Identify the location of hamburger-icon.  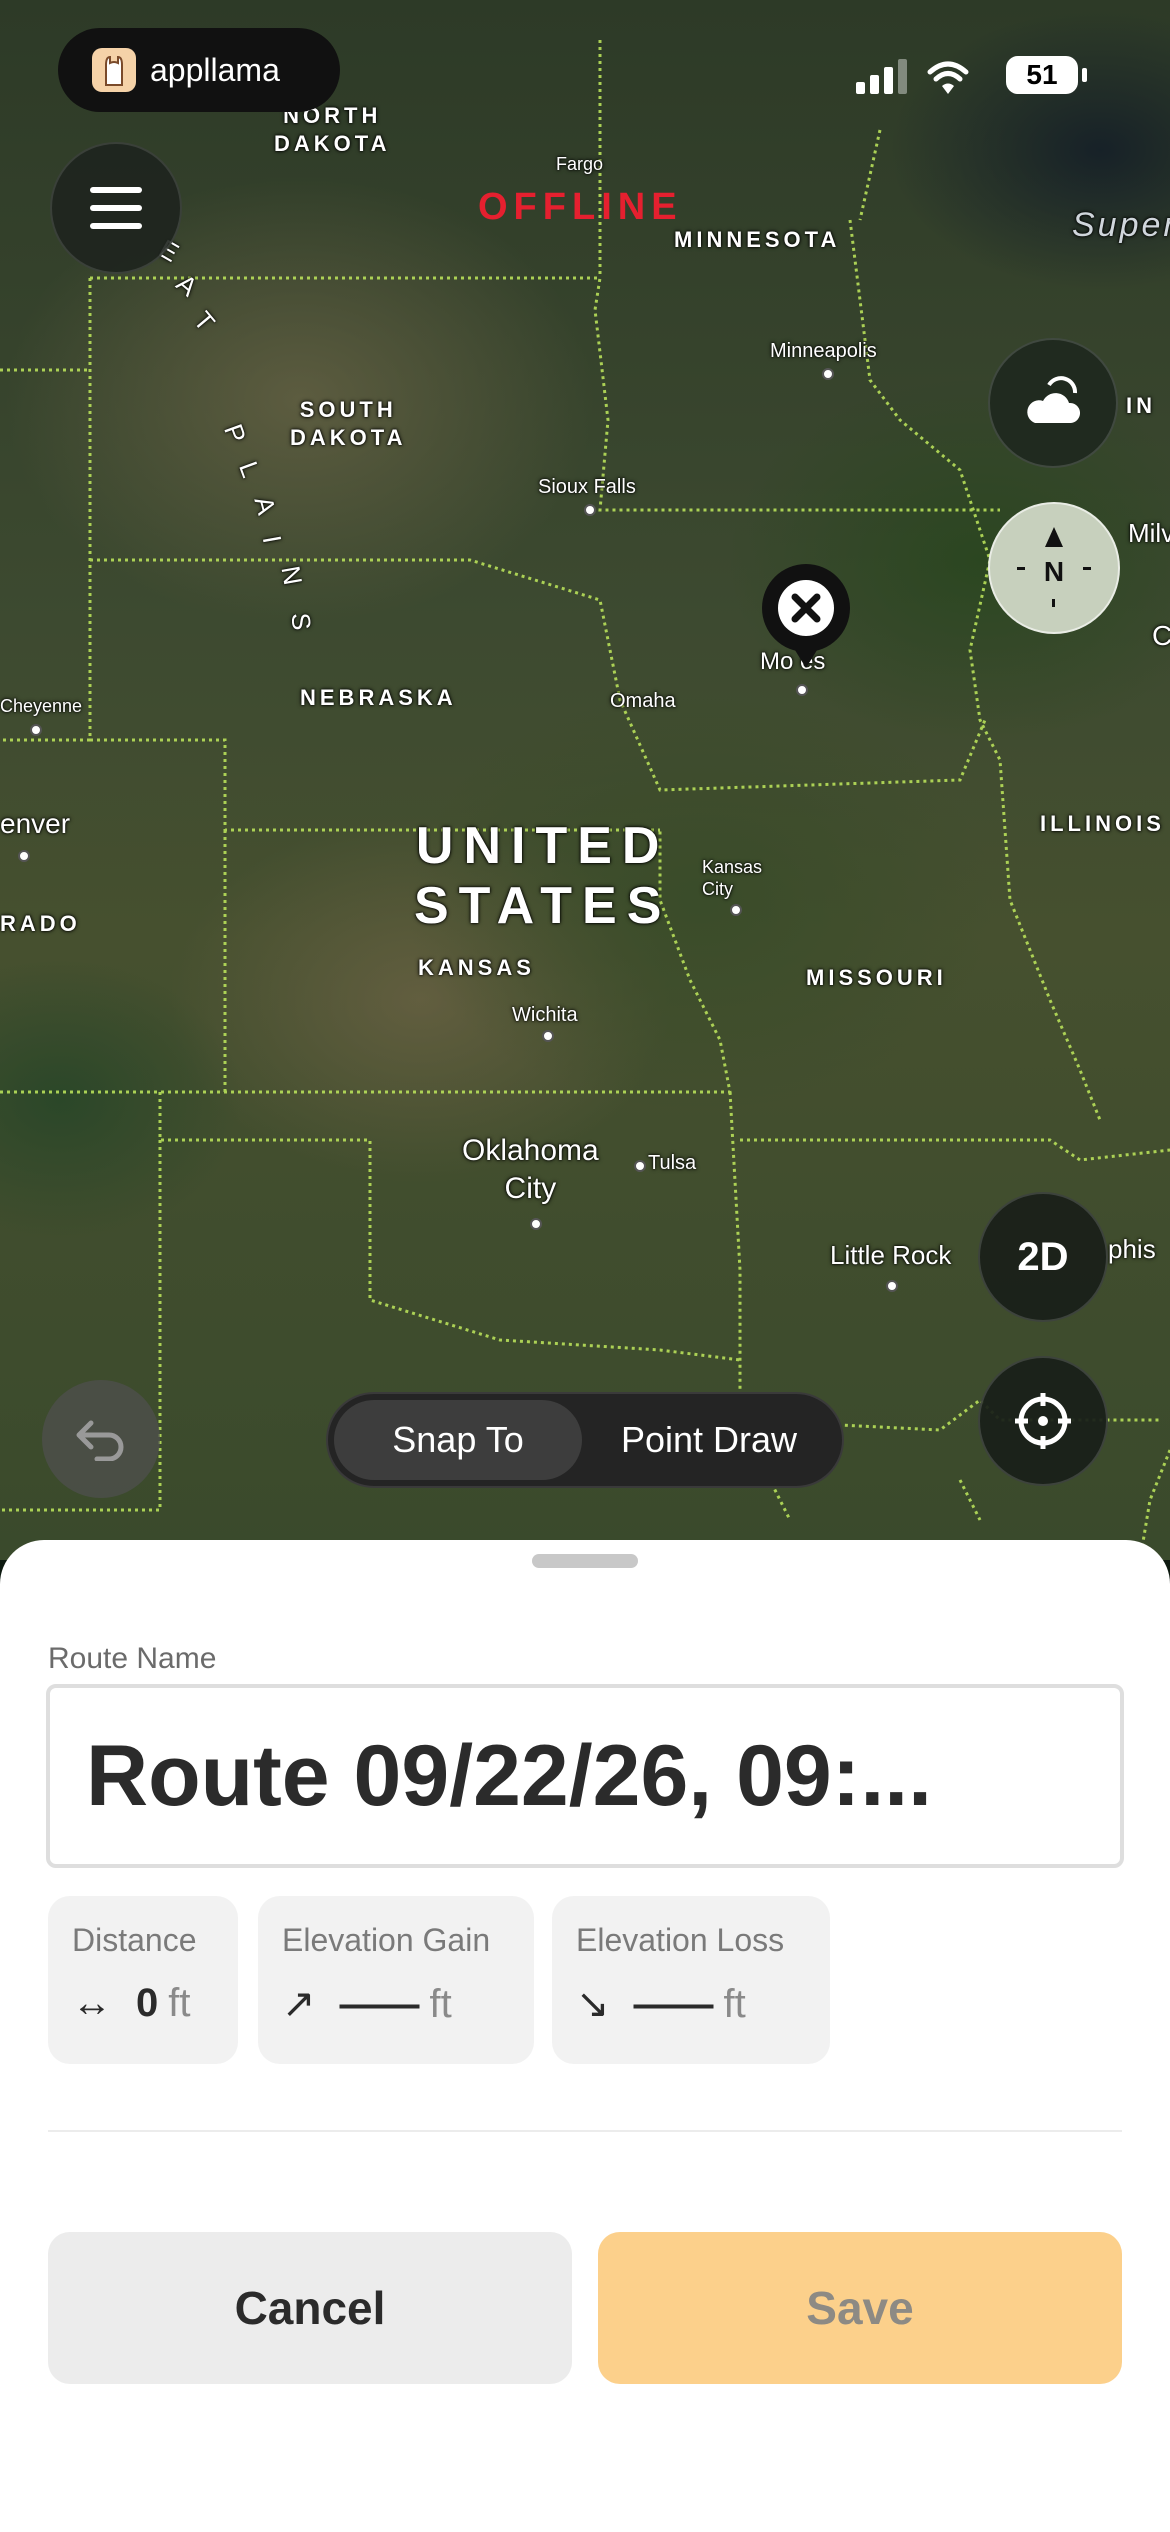
(116, 208).